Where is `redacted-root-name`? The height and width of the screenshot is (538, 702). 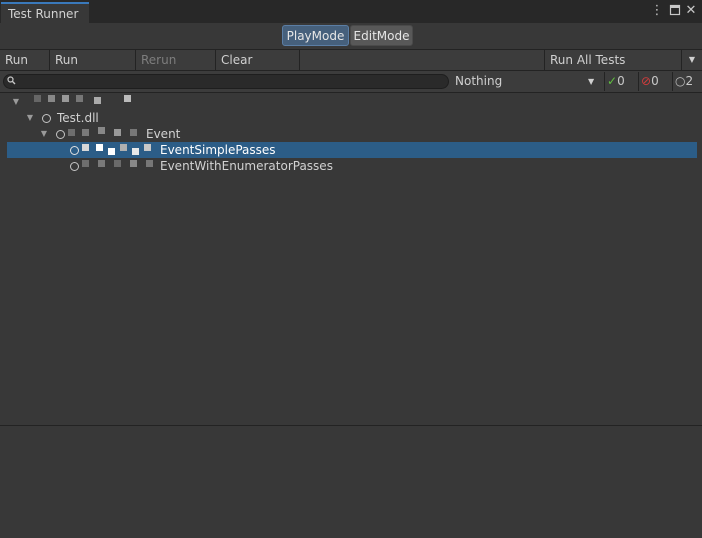
redacted-root-name is located at coordinates (83, 99).